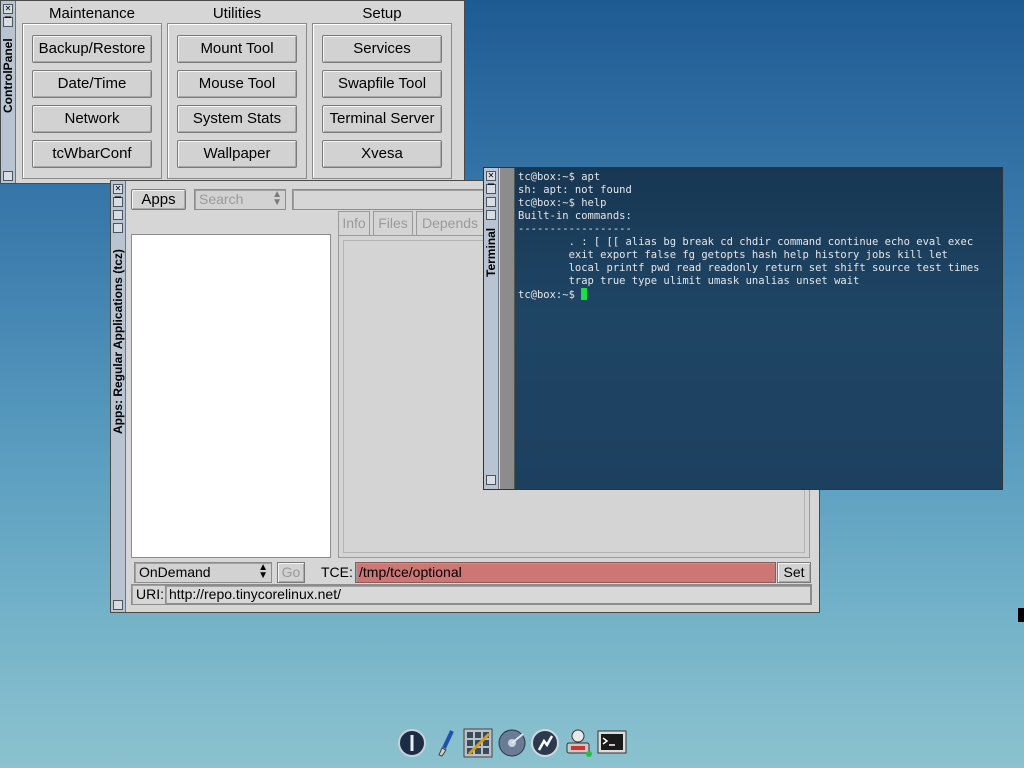 The width and height of the screenshot is (1024, 768). What do you see at coordinates (92, 119) in the screenshot?
I see `network-button: Network` at bounding box center [92, 119].